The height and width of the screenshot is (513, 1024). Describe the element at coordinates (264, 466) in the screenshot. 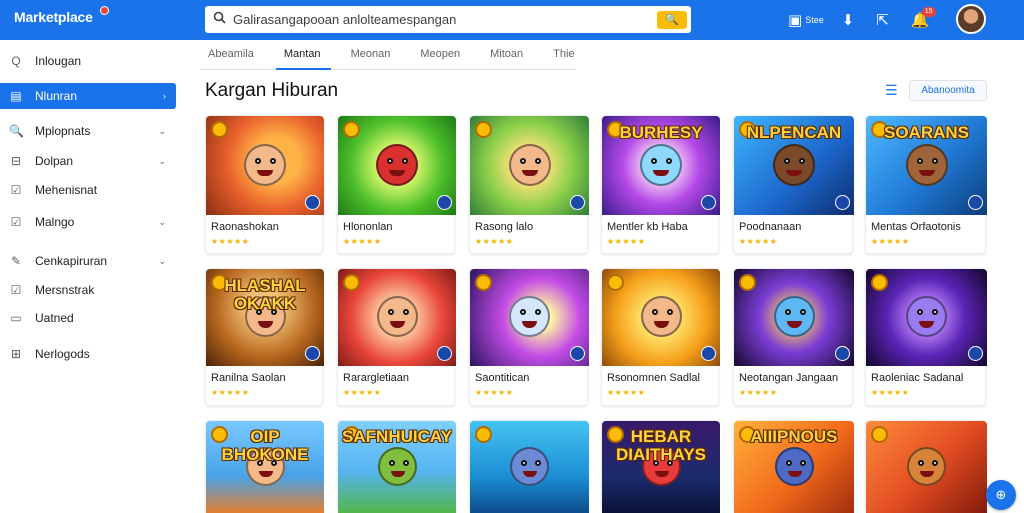

I see `game-card: OIP BHOKONE` at that location.